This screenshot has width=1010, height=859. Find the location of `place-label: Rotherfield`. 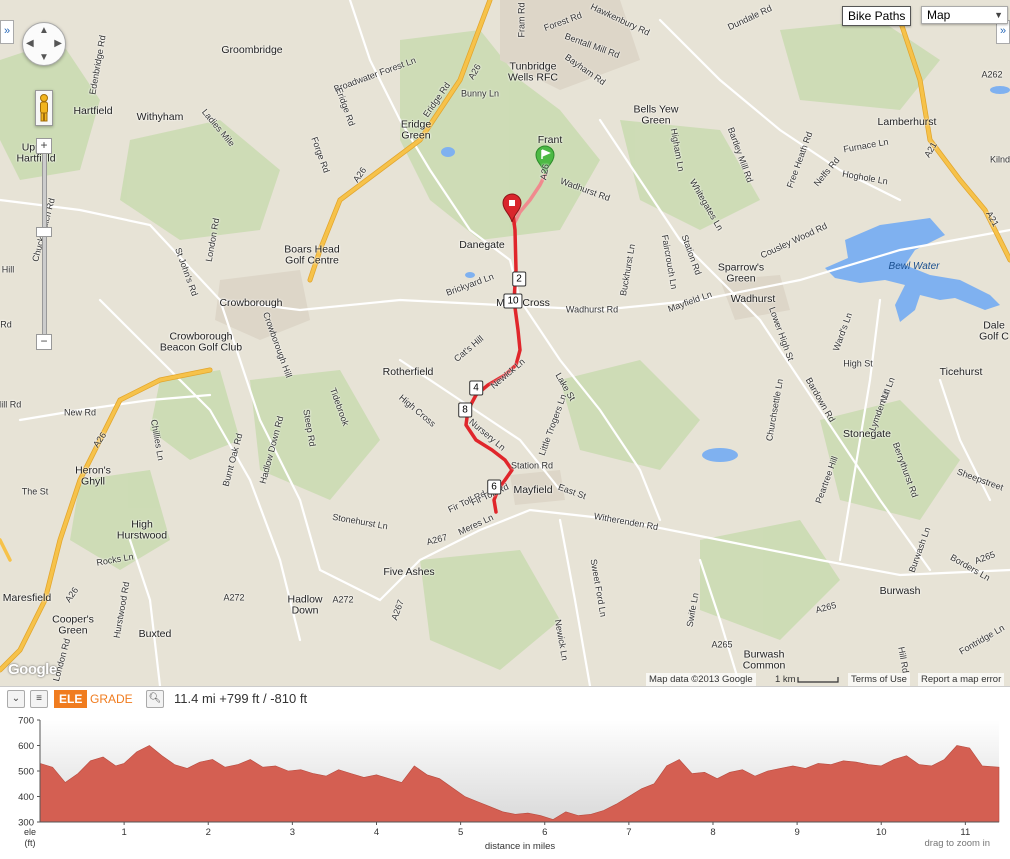

place-label: Rotherfield is located at coordinates (408, 371).